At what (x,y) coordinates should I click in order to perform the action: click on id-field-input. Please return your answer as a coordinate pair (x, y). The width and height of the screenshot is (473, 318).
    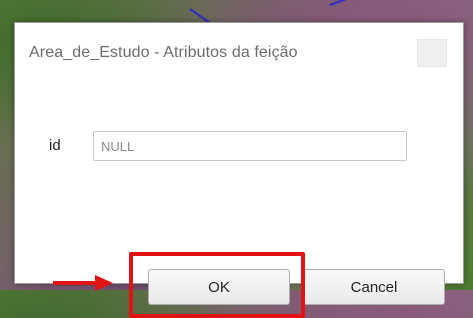
    Looking at the image, I should click on (250, 146).